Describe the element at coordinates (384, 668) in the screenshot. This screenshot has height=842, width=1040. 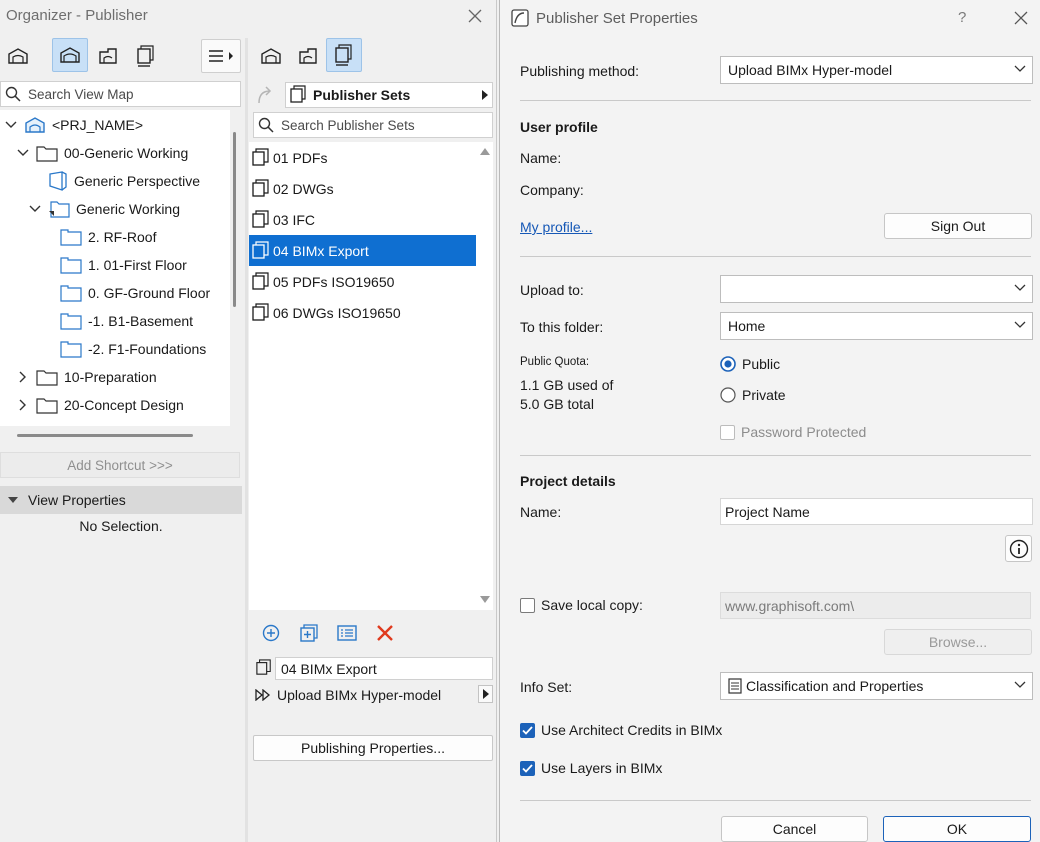
I see `selected-set-name-field: 04 BIMx Export` at that location.